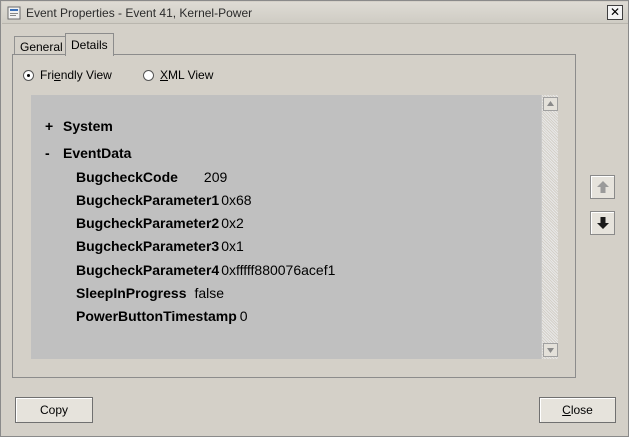  I want to click on property-name: BugcheckParameter3, so click(148, 246).